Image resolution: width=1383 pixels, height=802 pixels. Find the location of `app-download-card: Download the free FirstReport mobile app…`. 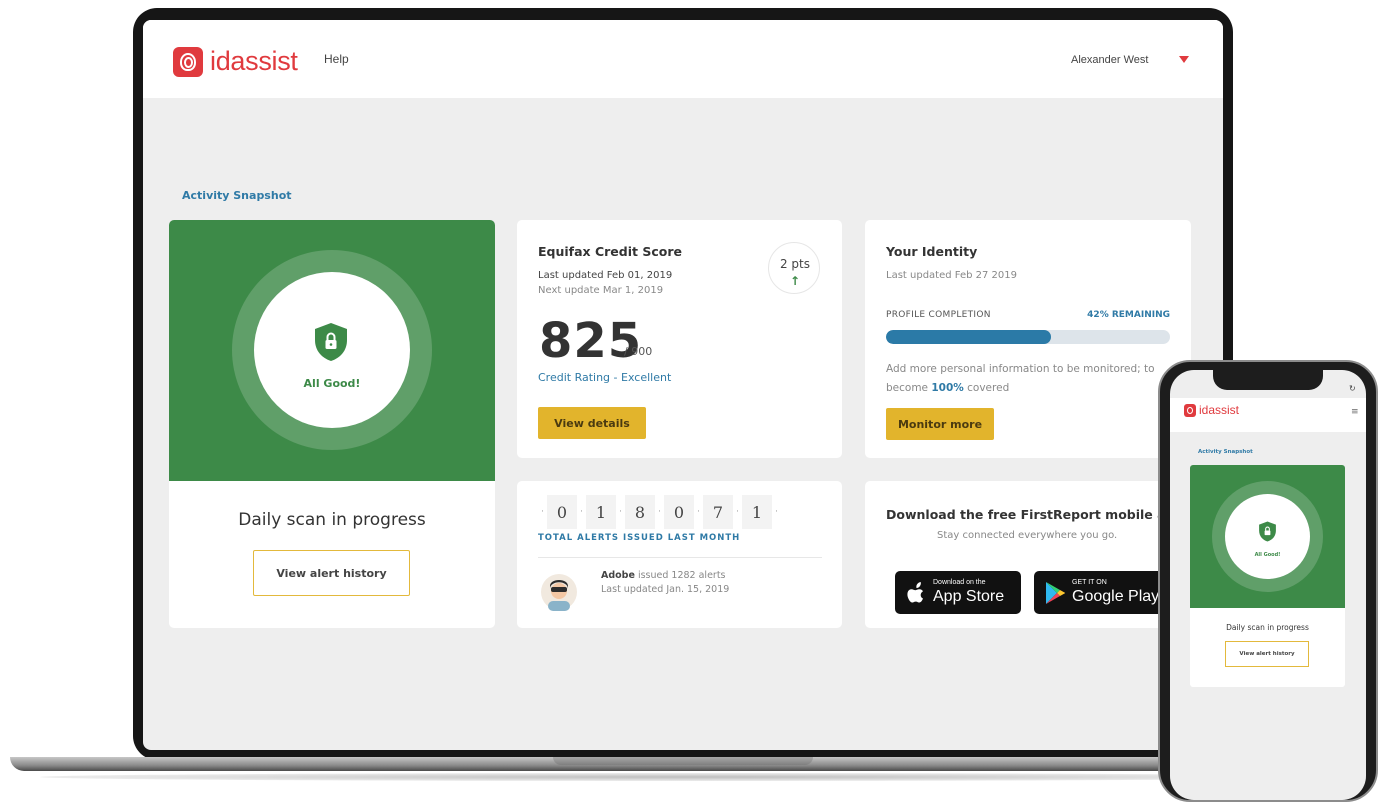

app-download-card: Download the free FirstReport mobile app… is located at coordinates (1028, 554).